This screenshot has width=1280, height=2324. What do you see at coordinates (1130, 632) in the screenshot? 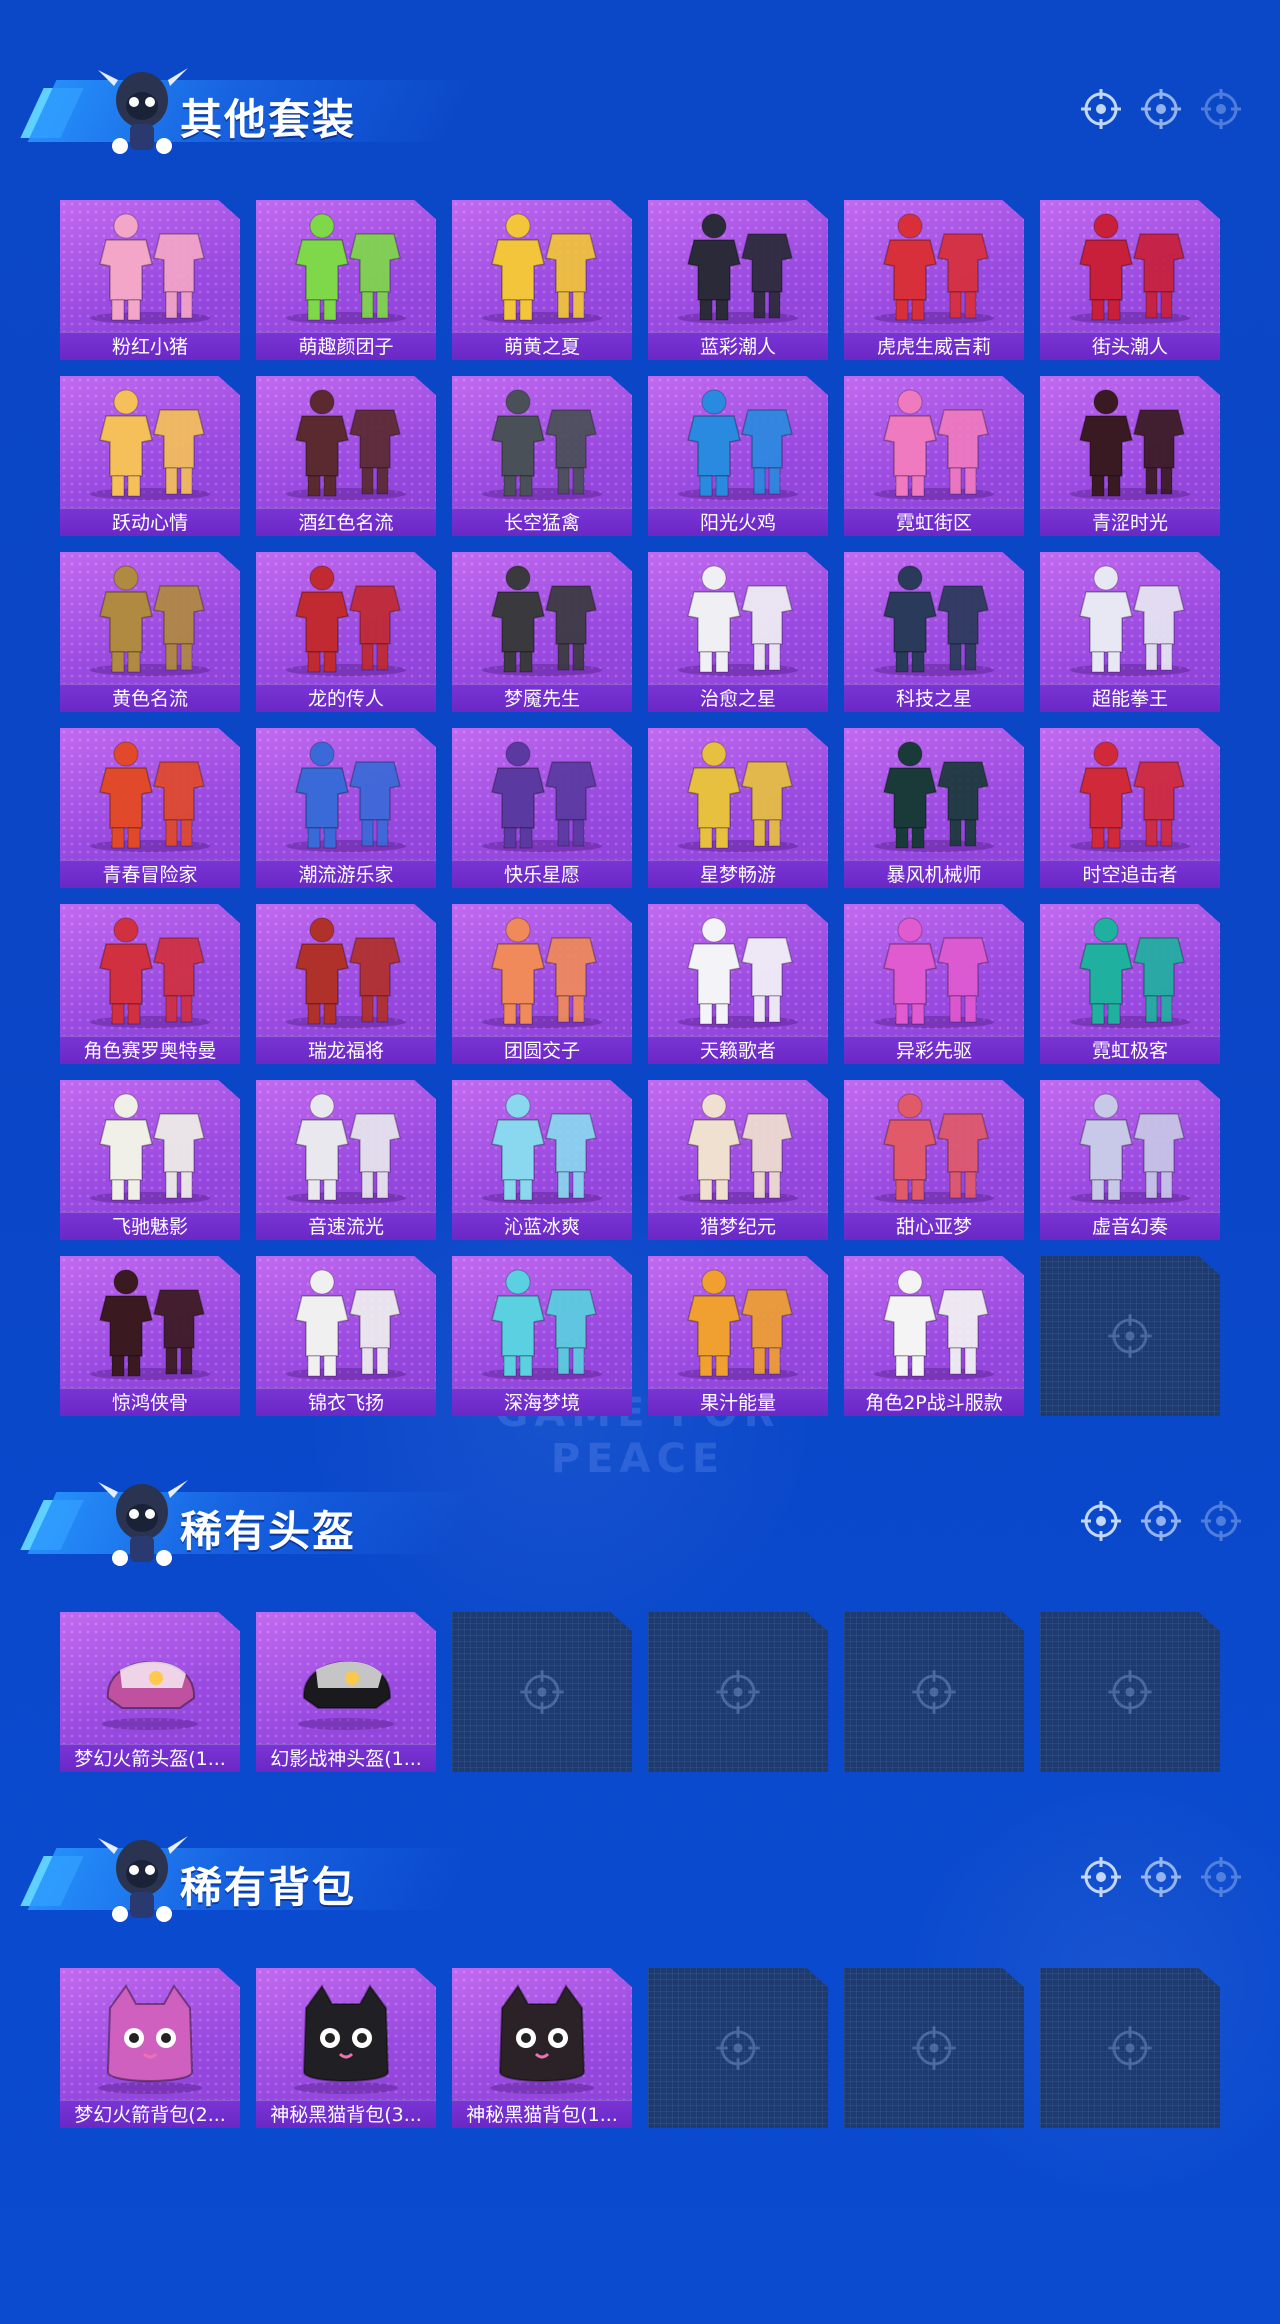
I see `item-card: 超能拳王` at bounding box center [1130, 632].